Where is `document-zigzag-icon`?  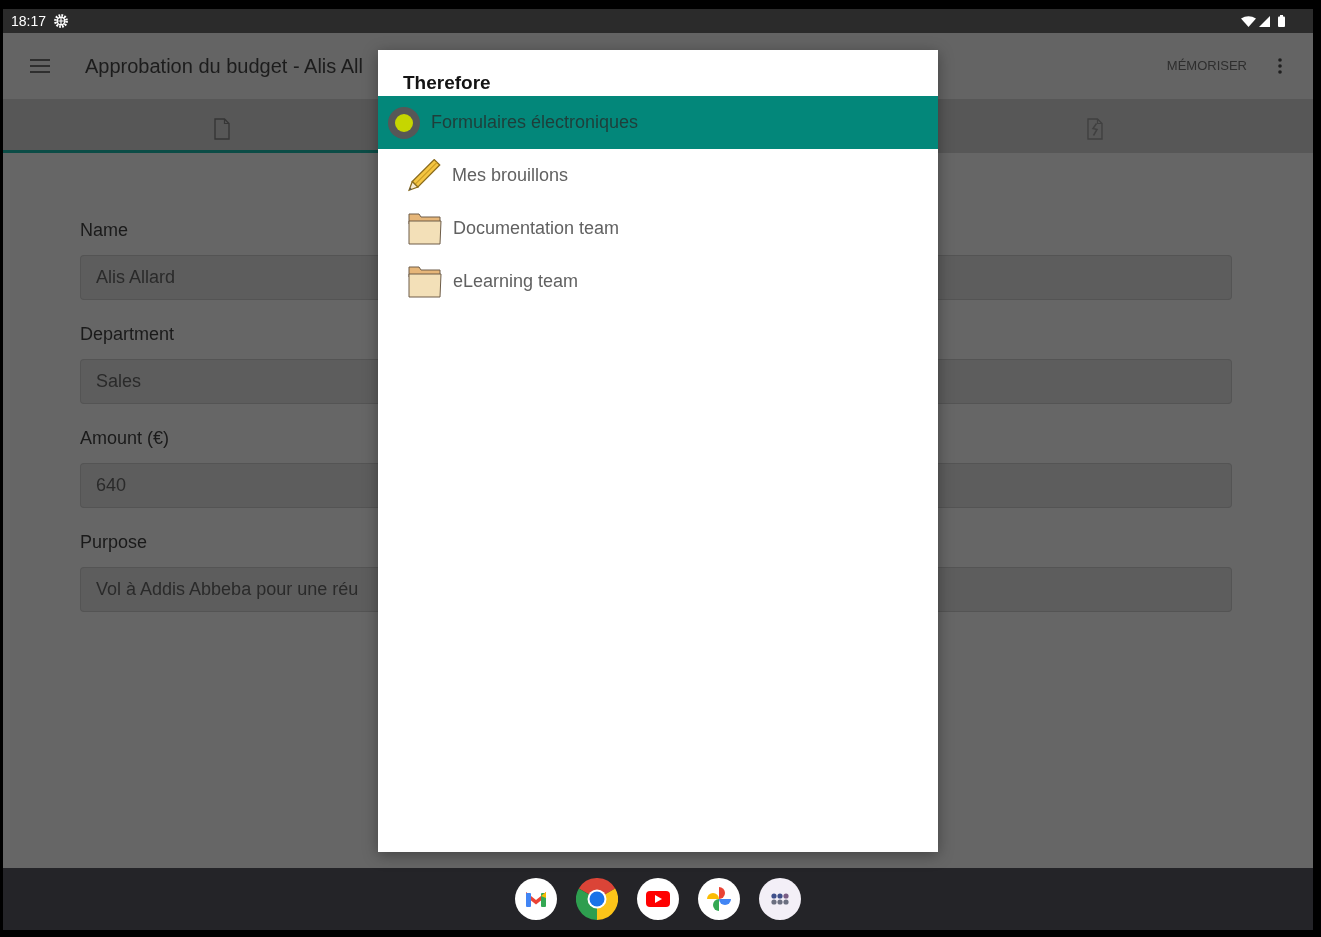 document-zigzag-icon is located at coordinates (1094, 128).